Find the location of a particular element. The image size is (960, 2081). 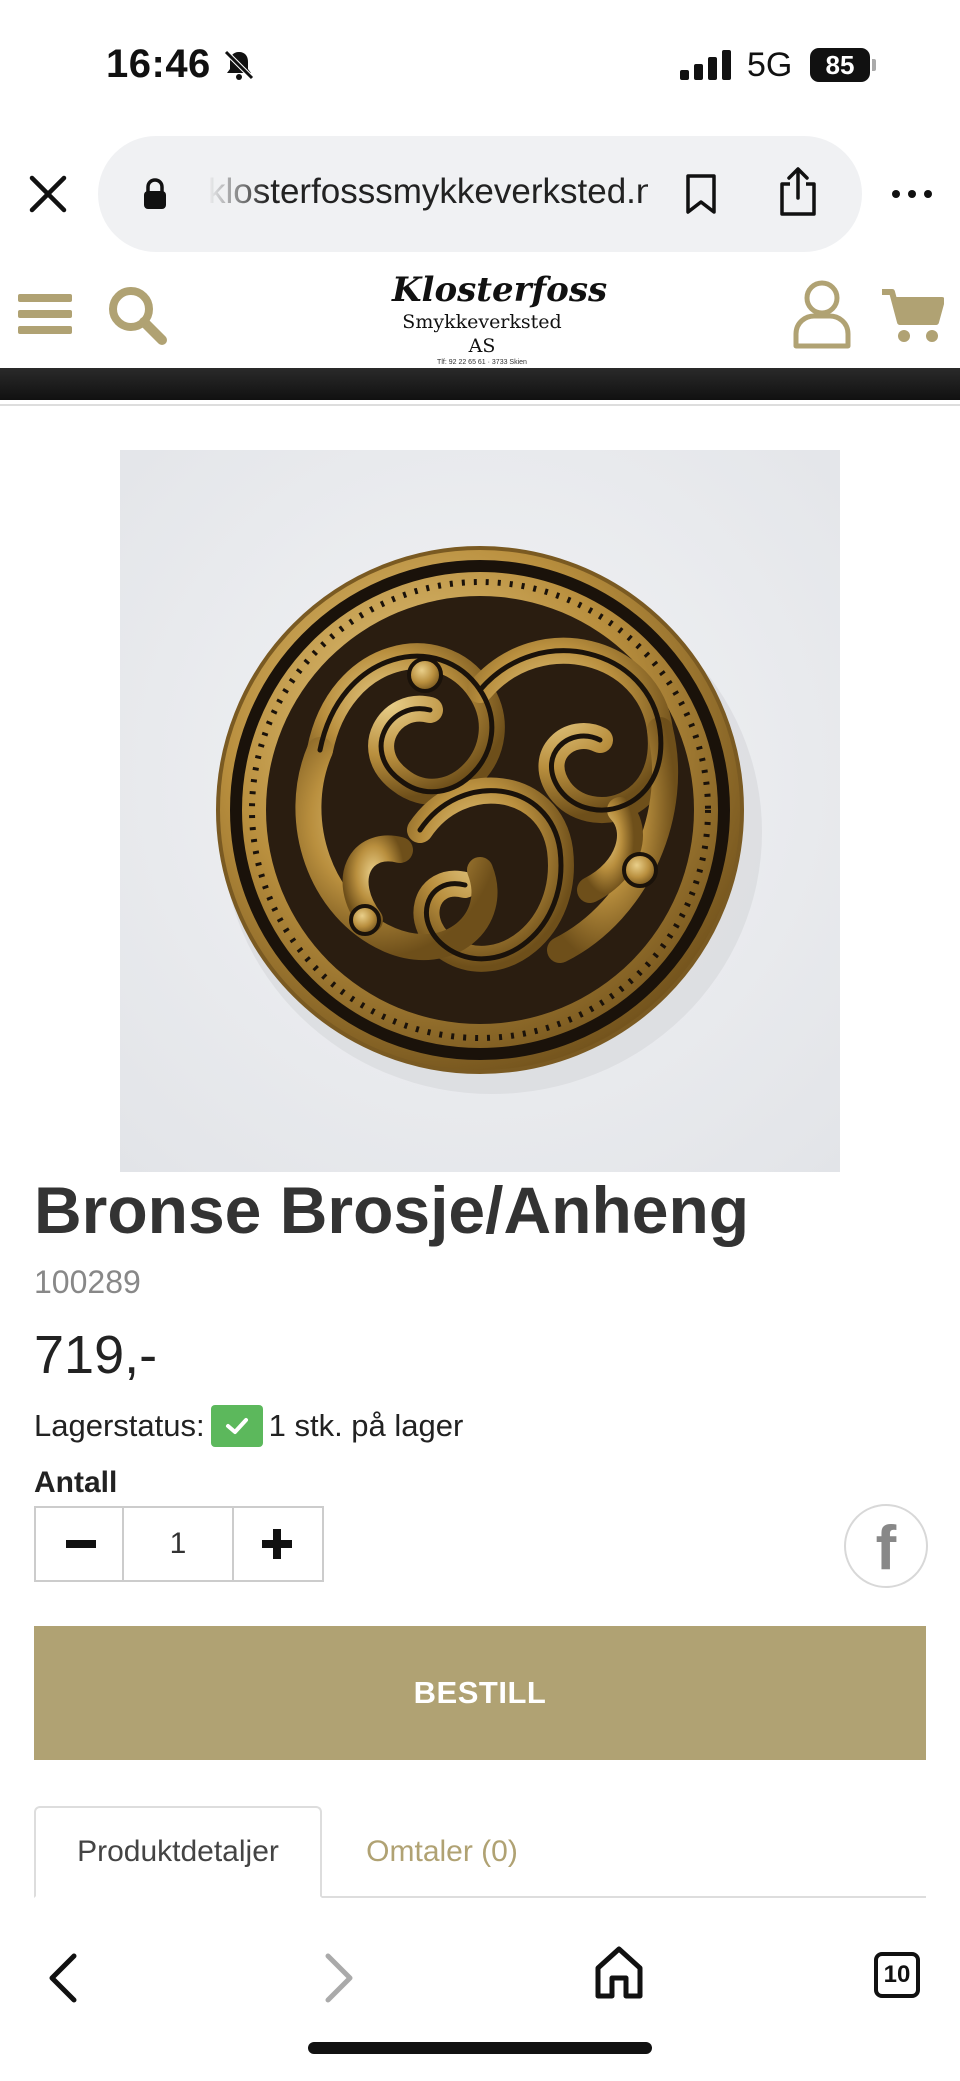

close-icon is located at coordinates (48, 194).